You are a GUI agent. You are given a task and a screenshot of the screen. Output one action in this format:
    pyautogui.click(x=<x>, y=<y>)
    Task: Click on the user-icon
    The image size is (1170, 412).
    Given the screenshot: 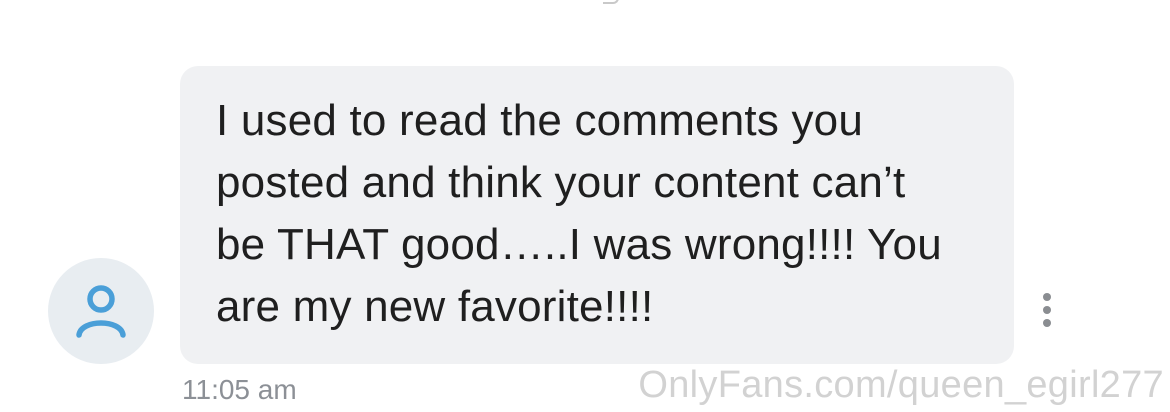 What is the action you would take?
    pyautogui.click(x=101, y=311)
    